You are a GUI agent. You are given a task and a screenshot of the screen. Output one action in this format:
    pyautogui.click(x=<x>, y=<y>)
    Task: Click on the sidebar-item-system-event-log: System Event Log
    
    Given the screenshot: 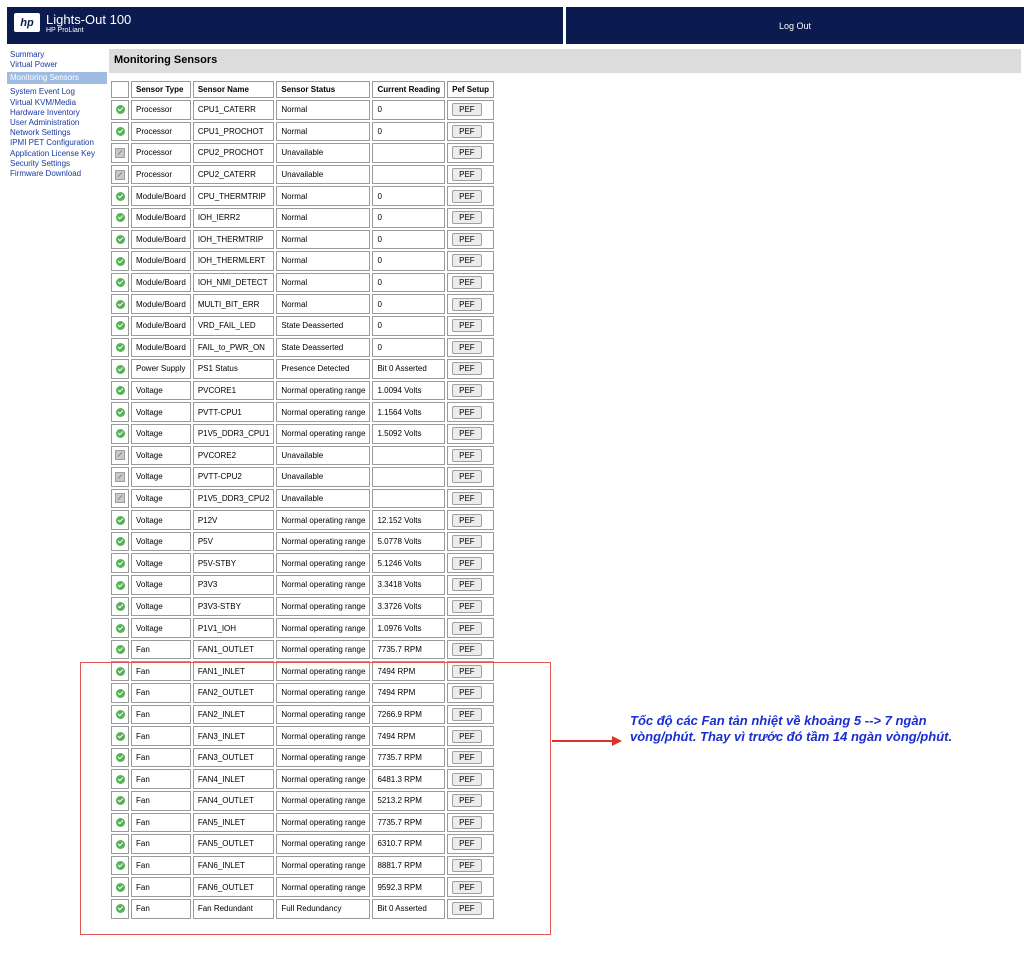 What is the action you would take?
    pyautogui.click(x=57, y=92)
    